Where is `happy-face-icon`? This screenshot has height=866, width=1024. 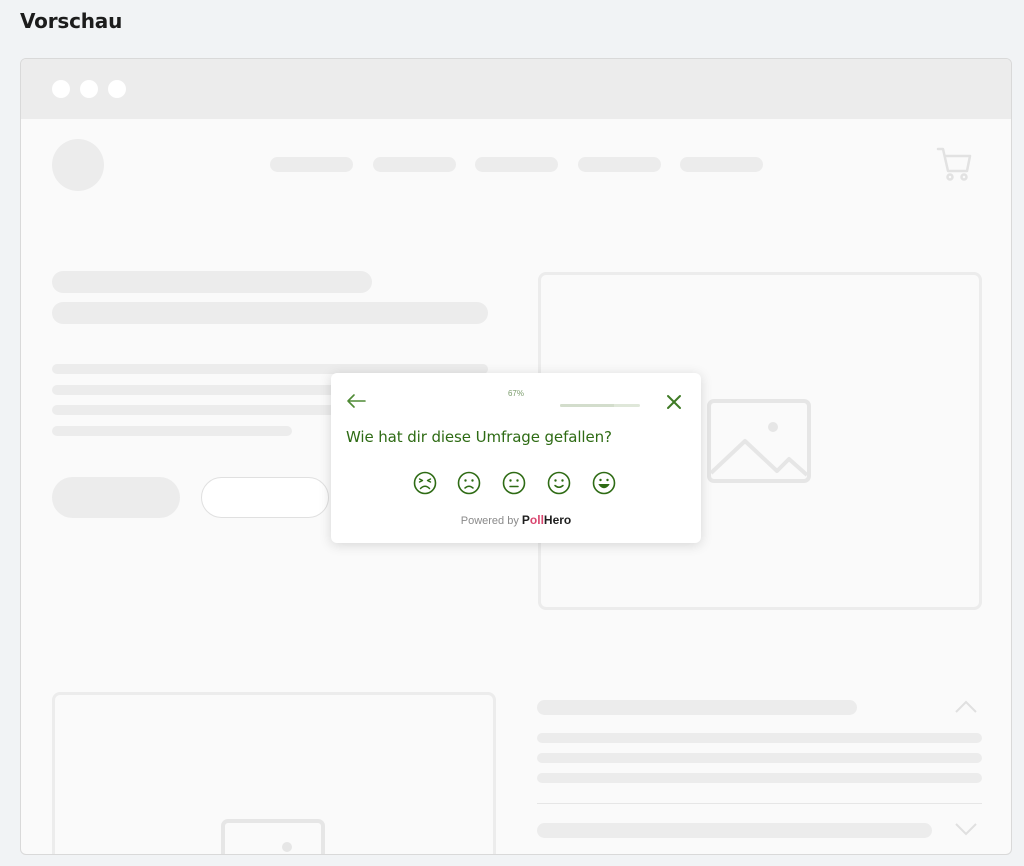
happy-face-icon is located at coordinates (559, 483).